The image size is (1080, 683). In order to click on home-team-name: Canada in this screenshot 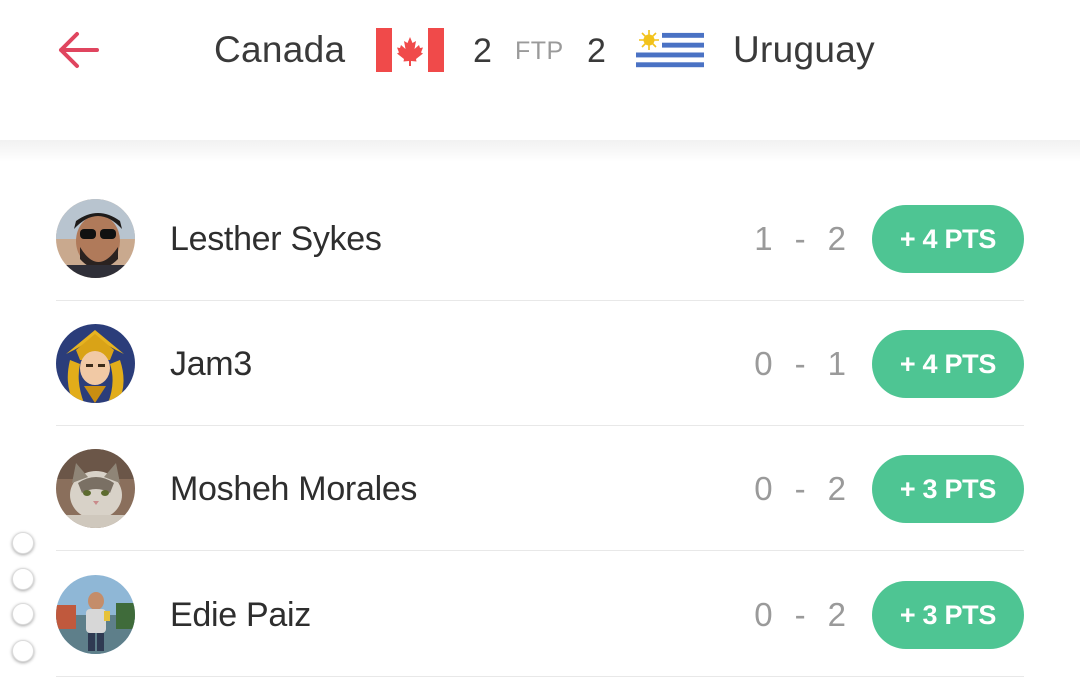, I will do `click(280, 49)`.